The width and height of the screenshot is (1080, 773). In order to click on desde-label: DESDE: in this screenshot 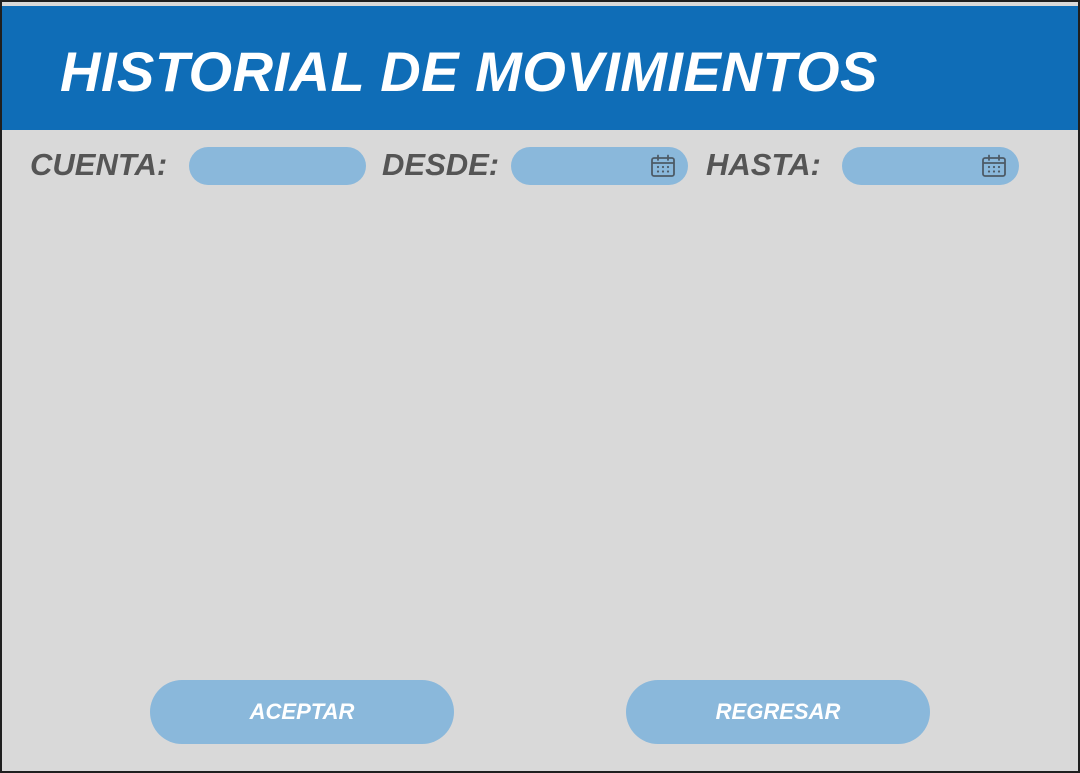, I will do `click(441, 164)`.